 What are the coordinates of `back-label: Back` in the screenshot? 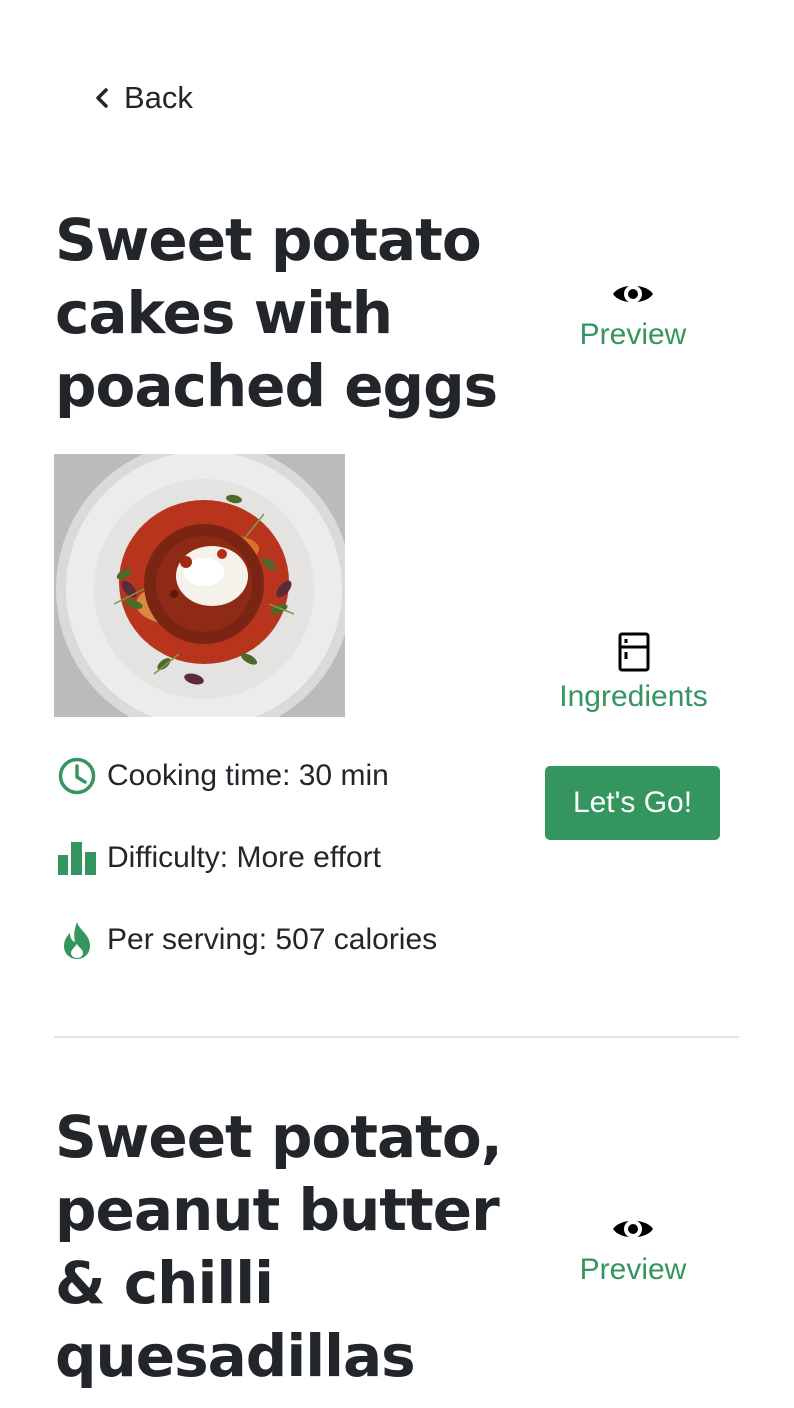 It's located at (158, 97).